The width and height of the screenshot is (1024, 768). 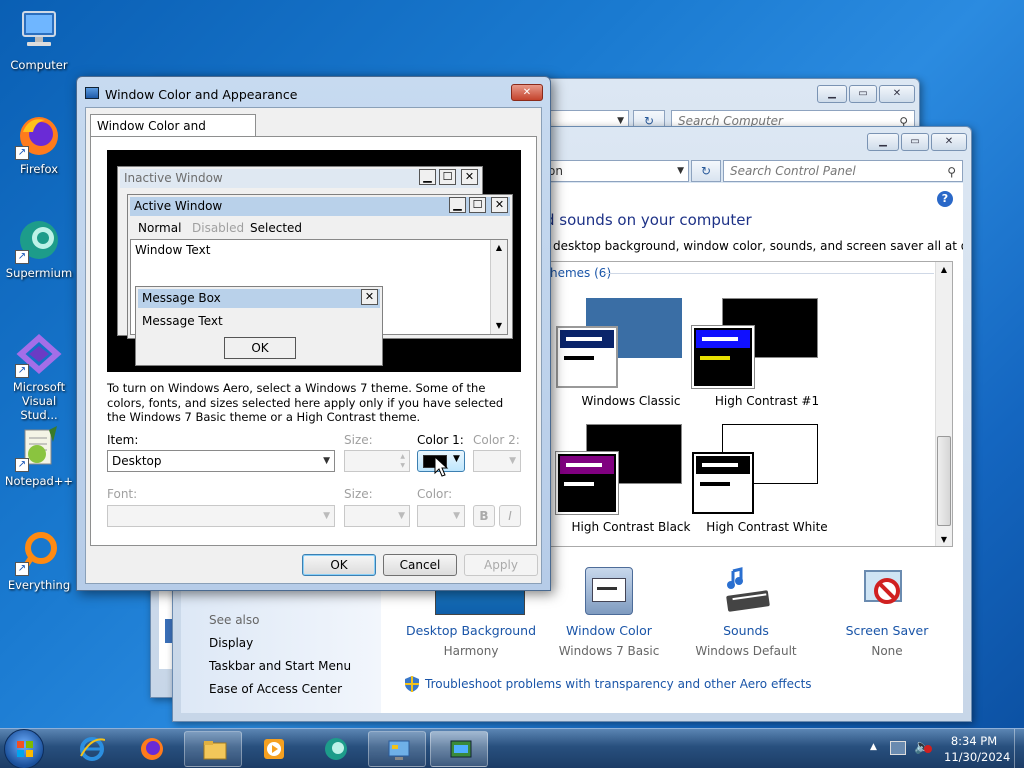 What do you see at coordinates (497, 461) in the screenshot?
I see `color2-picker: ▼` at bounding box center [497, 461].